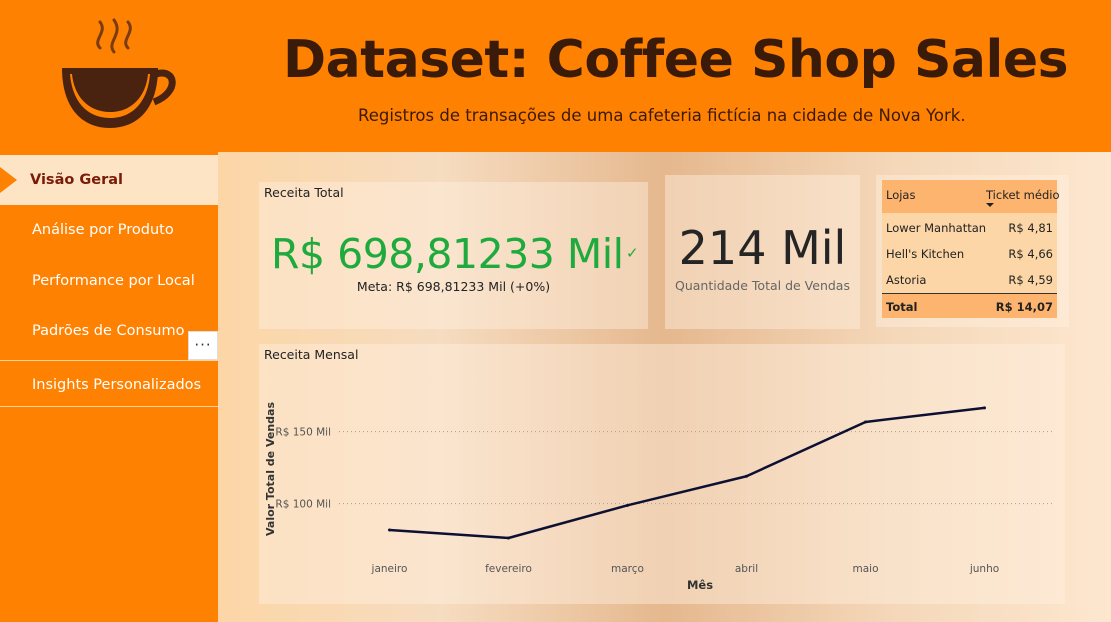 The image size is (1111, 622). I want to click on sidebar-item-label: Insights Personalizados, so click(117, 385).